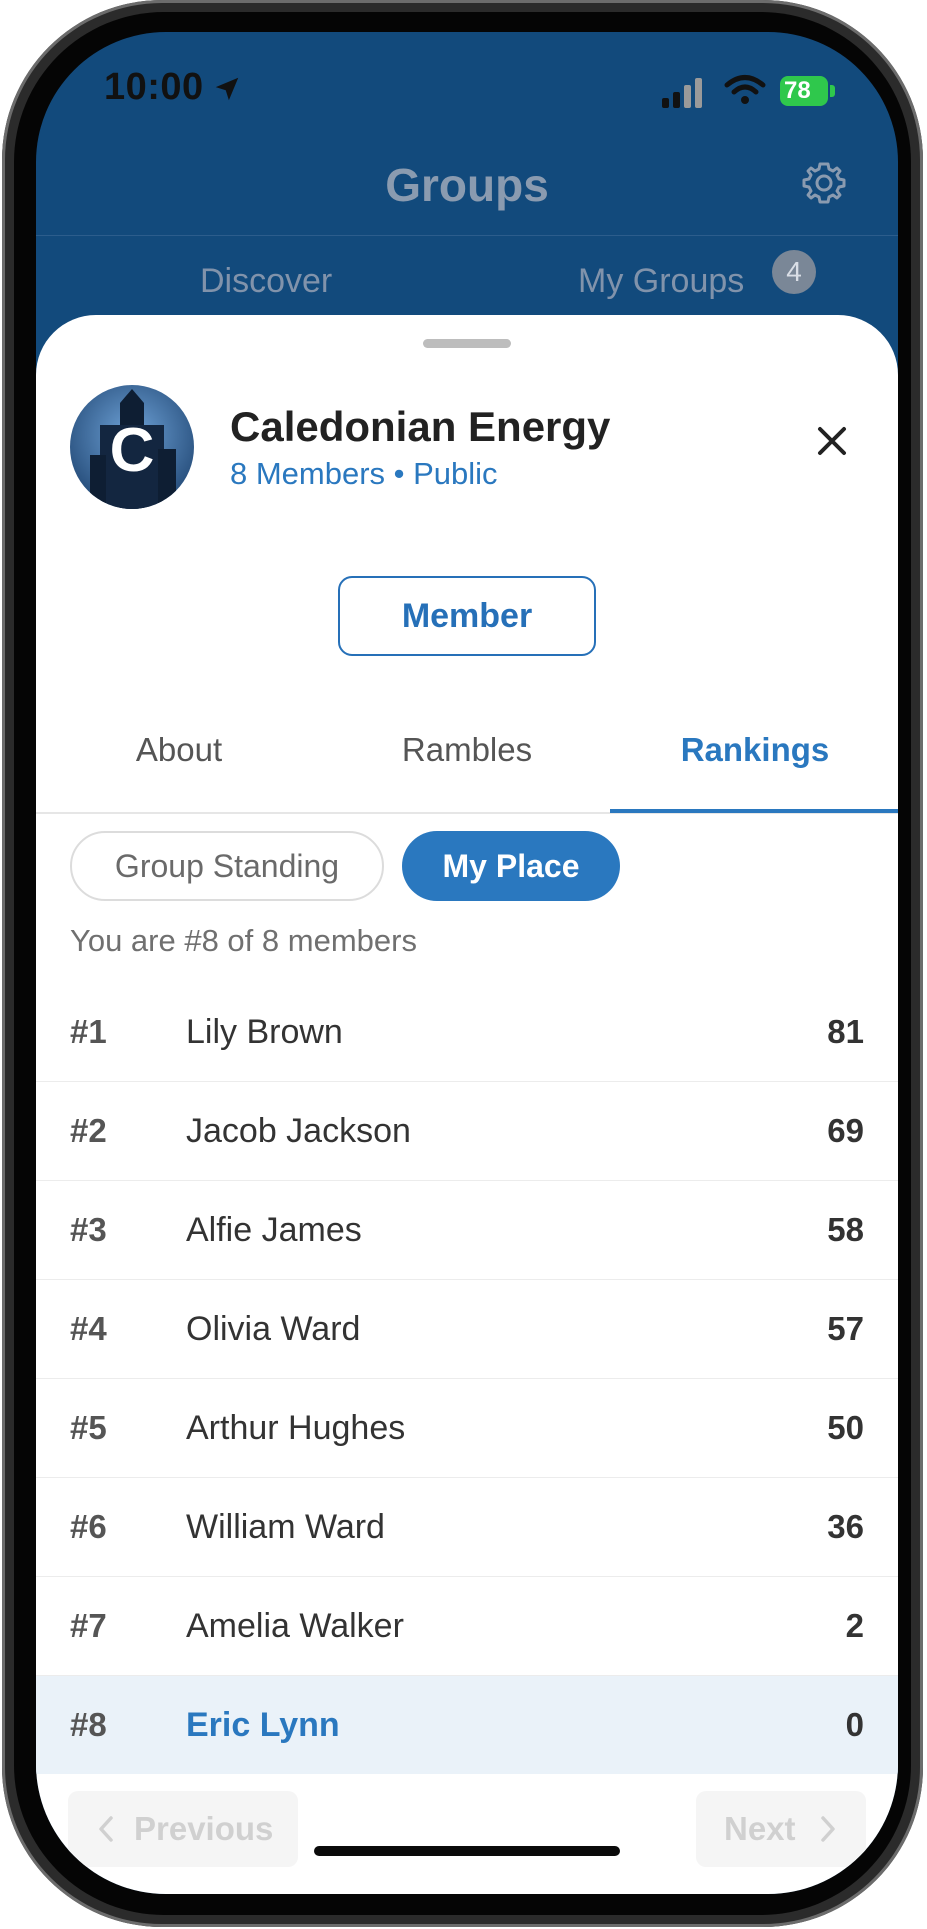  I want to click on rank-position: #7, so click(88, 1625).